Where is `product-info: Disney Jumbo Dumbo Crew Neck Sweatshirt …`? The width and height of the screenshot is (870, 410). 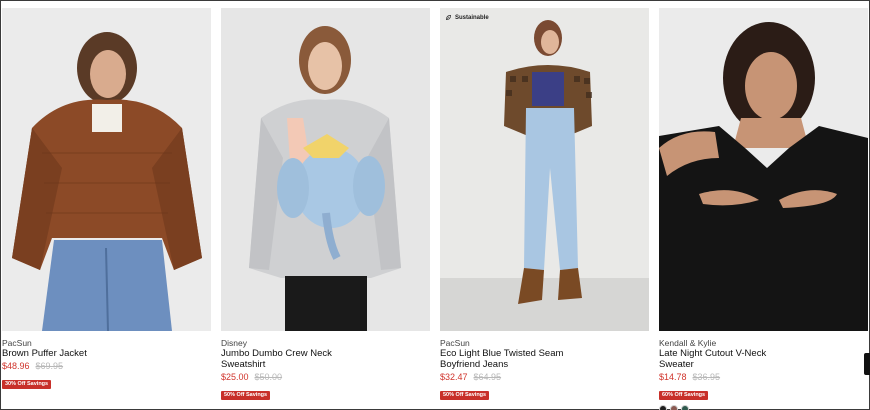
product-info: Disney Jumbo Dumbo Crew Neck Sweatshirt … is located at coordinates (325, 369).